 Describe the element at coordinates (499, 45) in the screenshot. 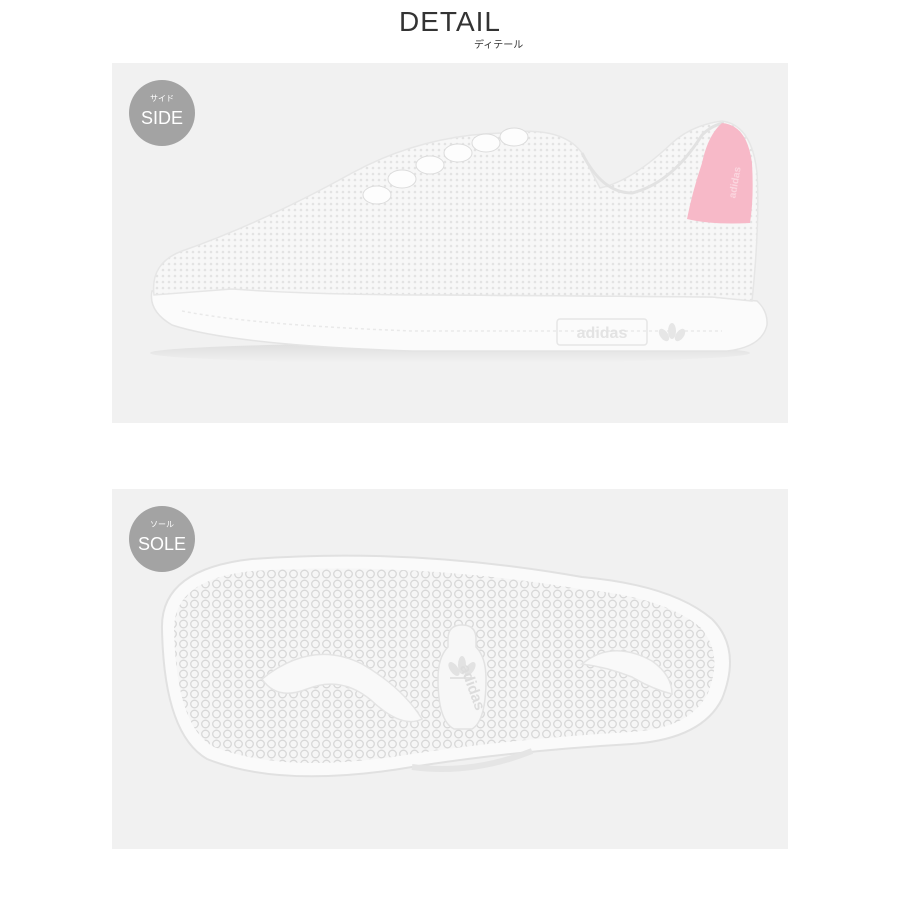

I see `page-subtitle: ディテール` at that location.